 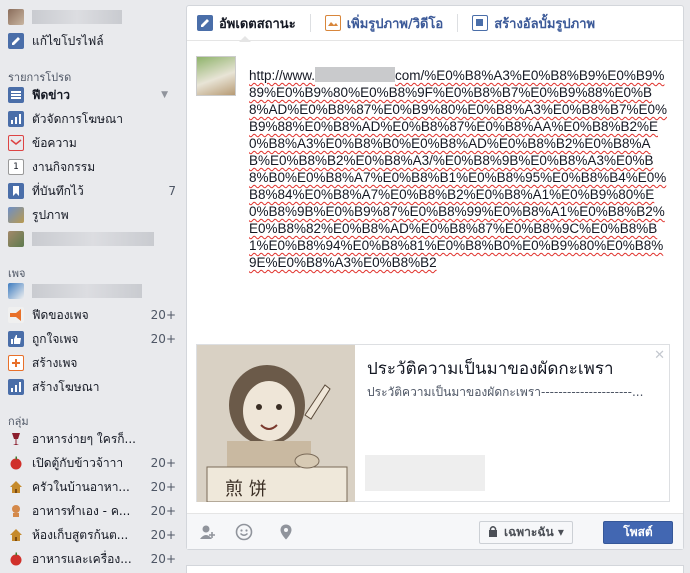 What do you see at coordinates (16, 95) in the screenshot?
I see `news-feed-icon` at bounding box center [16, 95].